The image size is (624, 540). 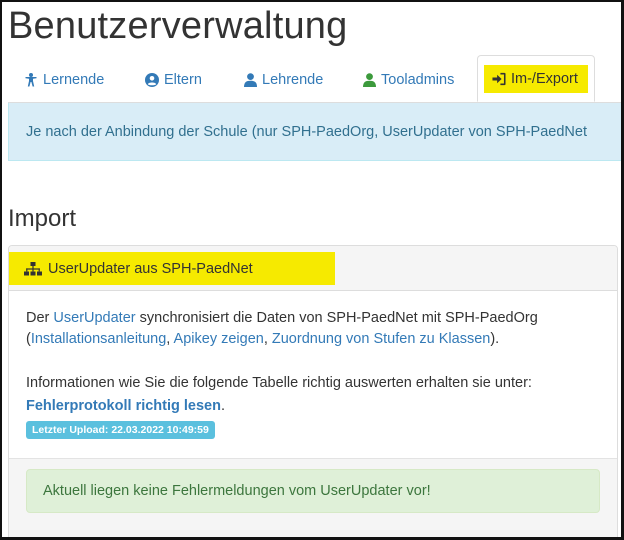 I want to click on userupdater-link: UserUpdater, so click(x=94, y=318).